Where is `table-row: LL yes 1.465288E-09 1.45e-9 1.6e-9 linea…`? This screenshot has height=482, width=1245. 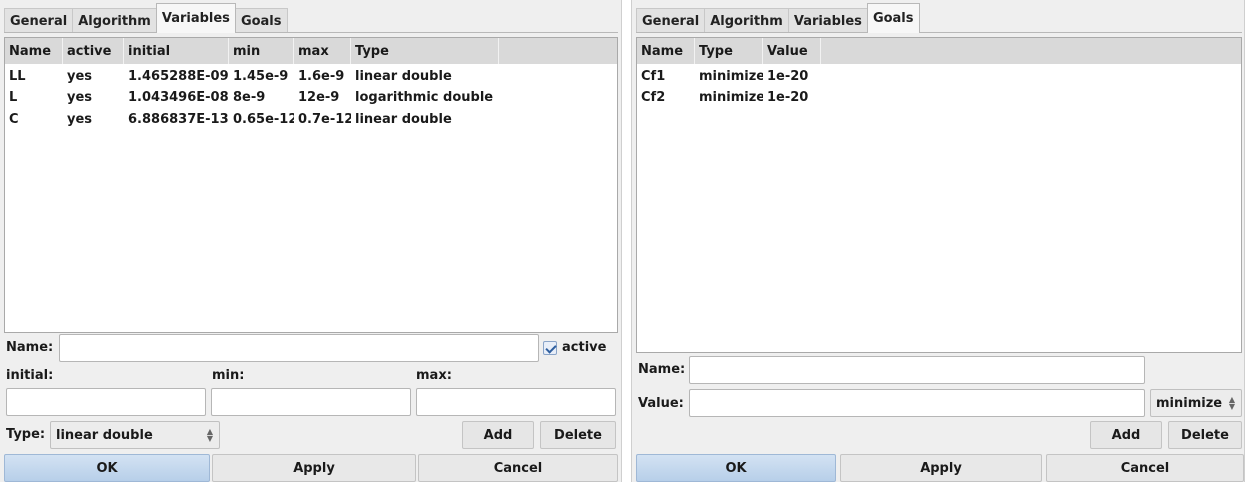 table-row: LL yes 1.465288E-09 1.45e-9 1.6e-9 linea… is located at coordinates (311, 75).